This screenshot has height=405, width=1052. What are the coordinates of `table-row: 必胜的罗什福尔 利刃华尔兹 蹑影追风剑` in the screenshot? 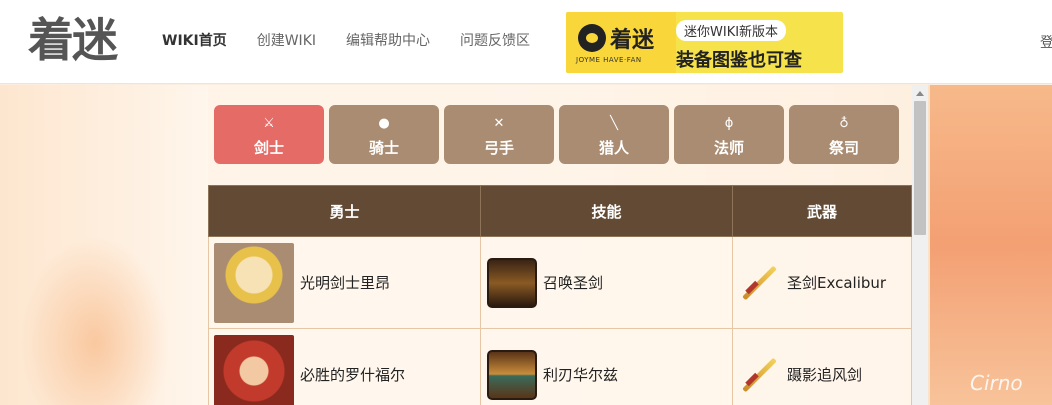 It's located at (560, 366).